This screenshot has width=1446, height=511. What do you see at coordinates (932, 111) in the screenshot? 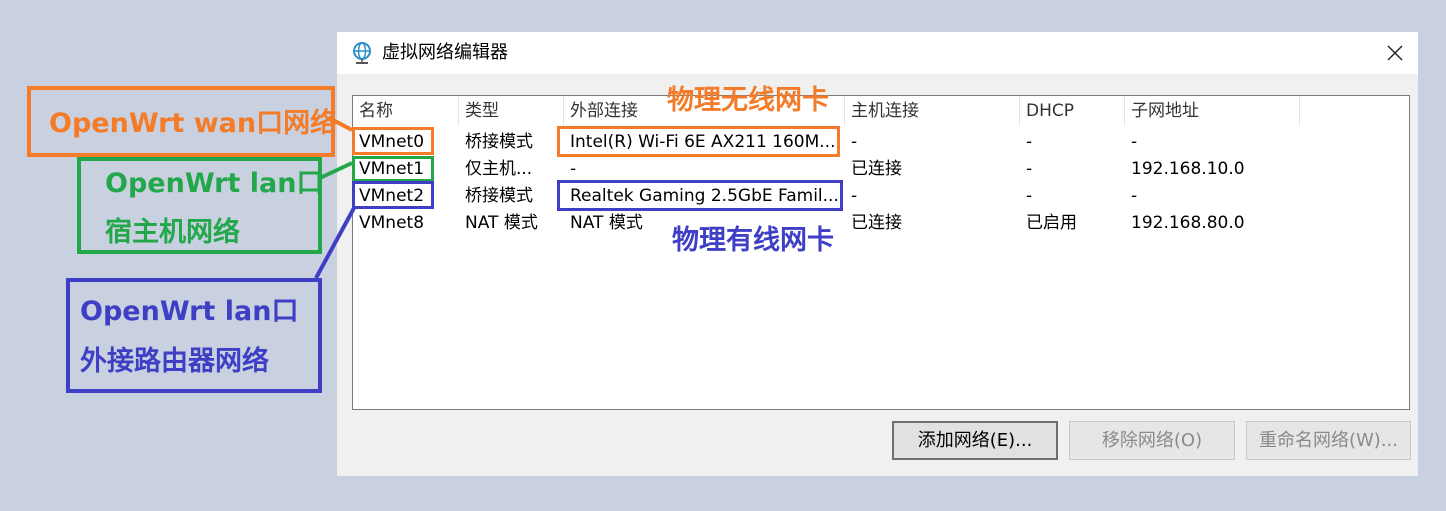
I see `column-header-host-connection: 主机连接` at bounding box center [932, 111].